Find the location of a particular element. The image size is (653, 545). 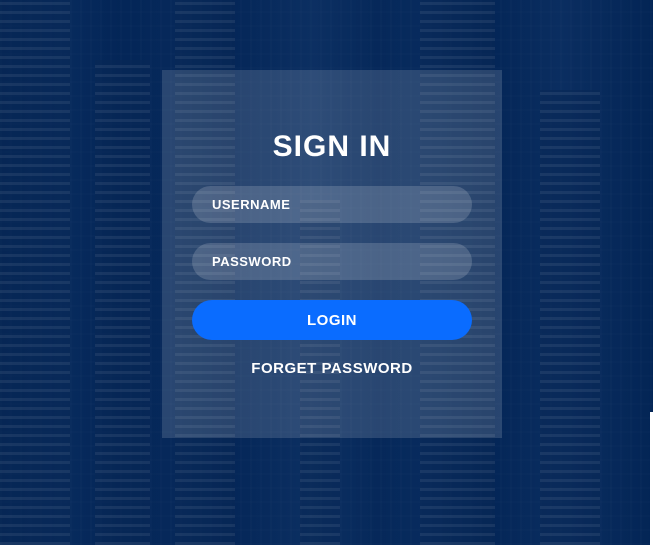

password-input is located at coordinates (332, 261).